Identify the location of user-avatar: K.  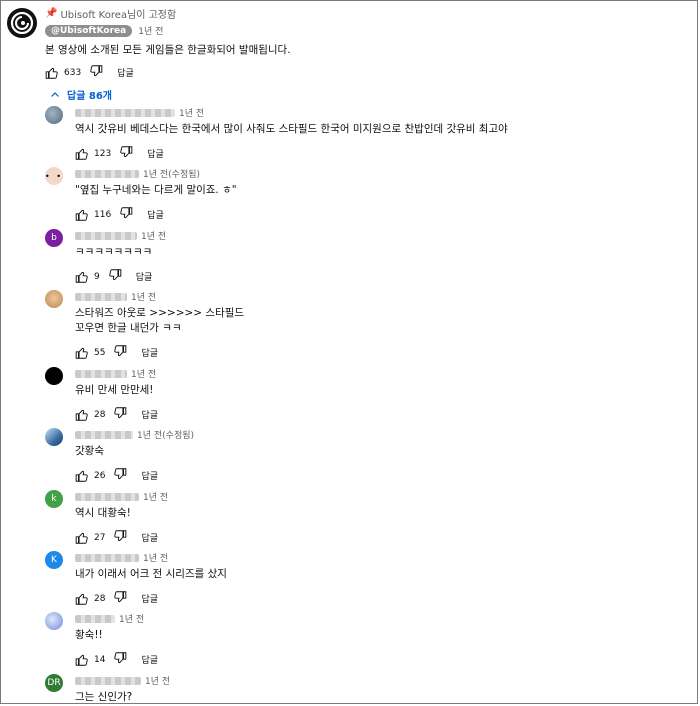
(54, 560).